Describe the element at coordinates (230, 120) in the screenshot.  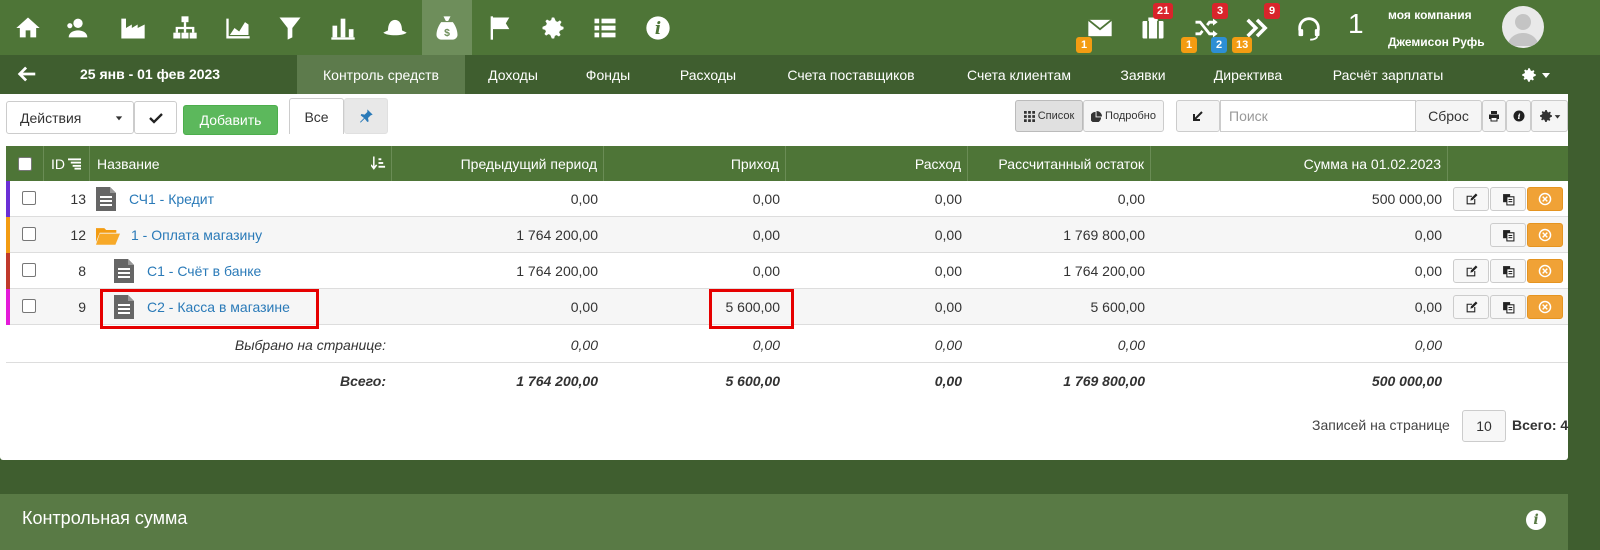
I see `add-button: Добавить` at that location.